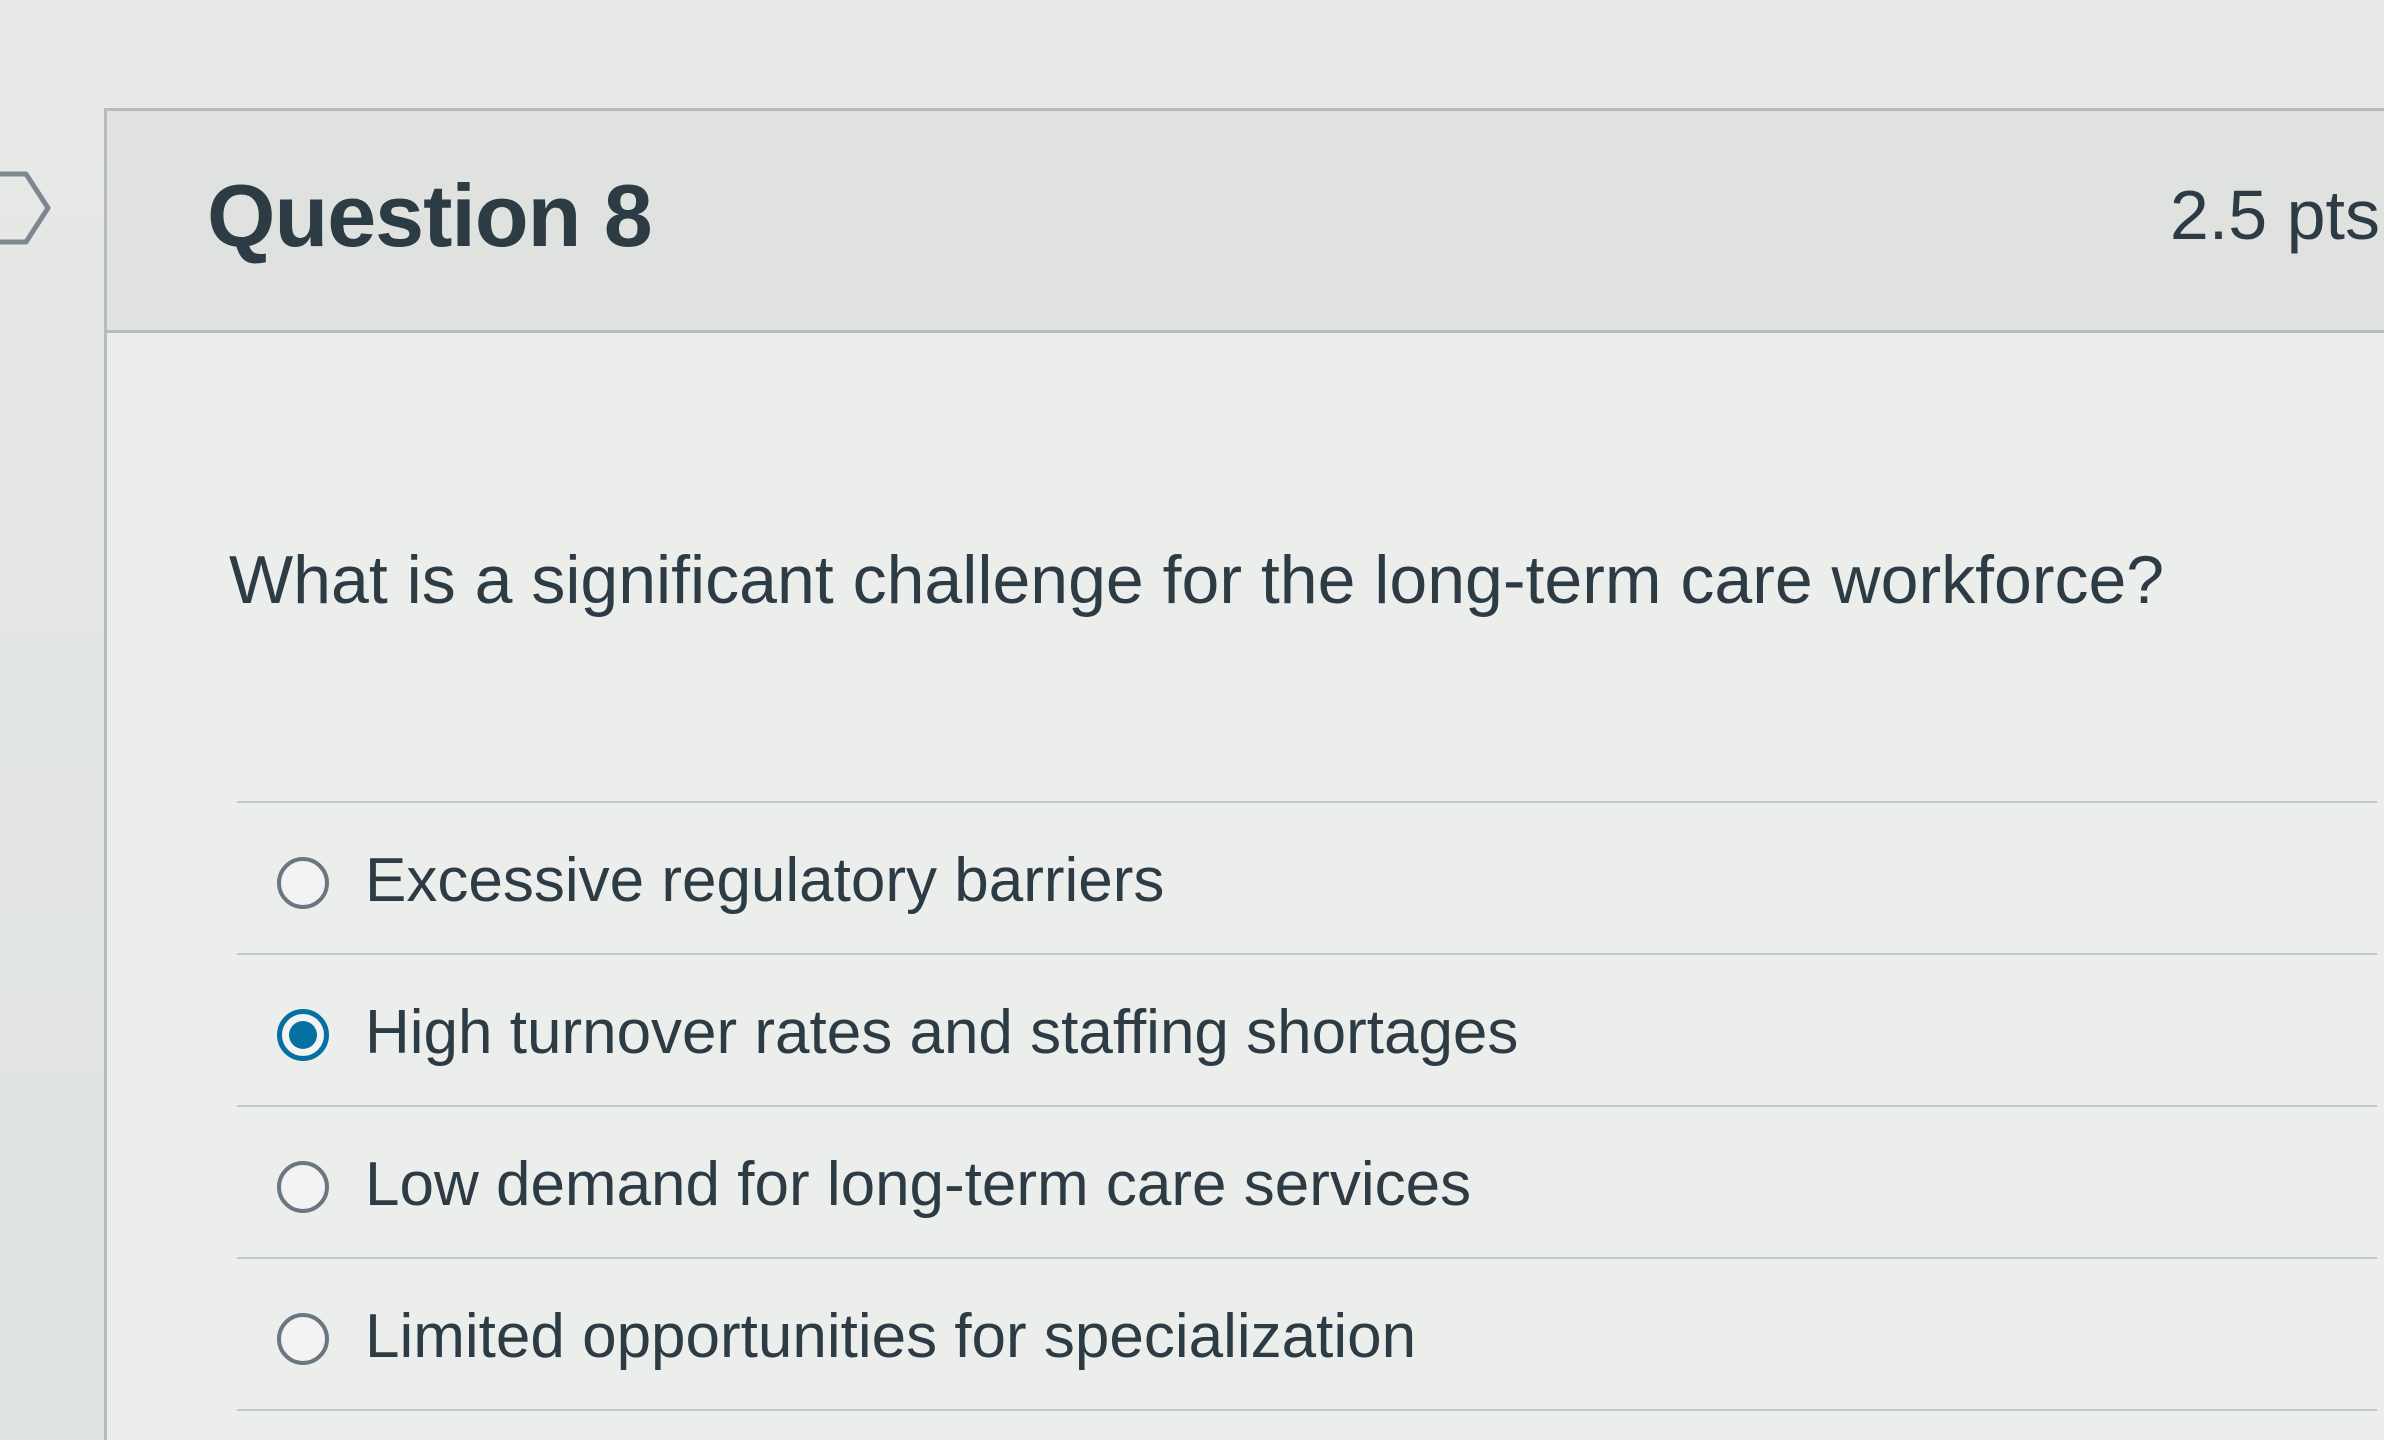 This screenshot has height=1440, width=2384. Describe the element at coordinates (2274, 215) in the screenshot. I see `question-points: 2.5 pts` at that location.